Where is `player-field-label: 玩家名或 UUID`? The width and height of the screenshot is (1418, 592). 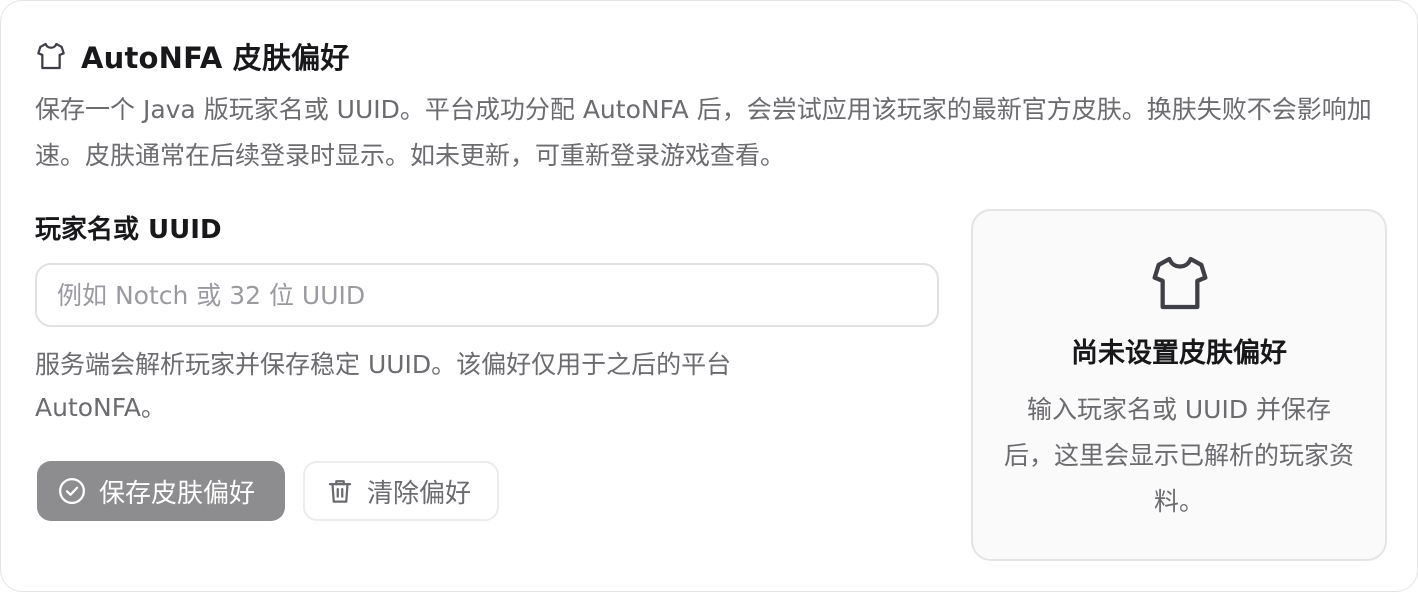
player-field-label: 玩家名或 UUID is located at coordinates (128, 230).